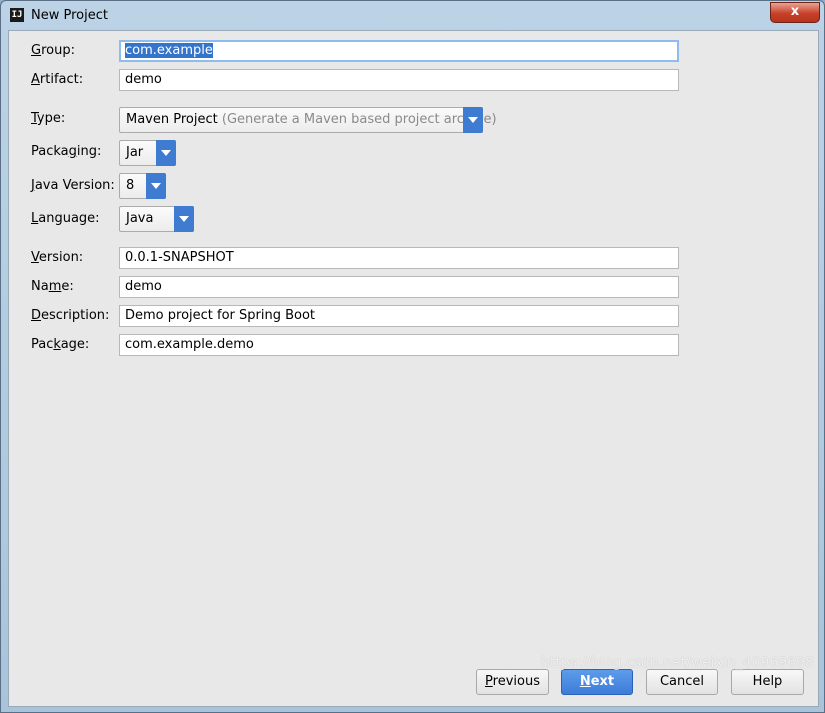  What do you see at coordinates (682, 682) in the screenshot?
I see `cancel-button: Cancel` at bounding box center [682, 682].